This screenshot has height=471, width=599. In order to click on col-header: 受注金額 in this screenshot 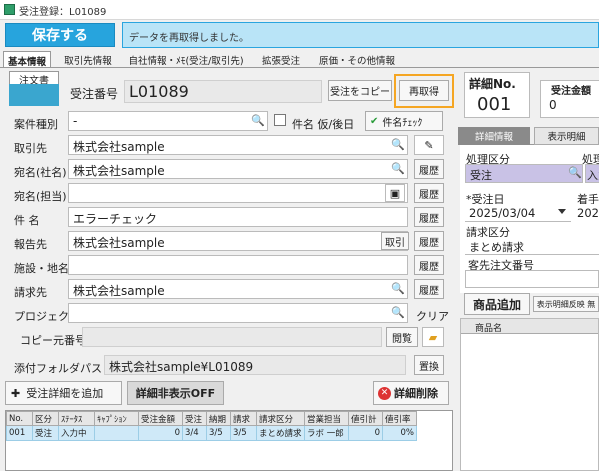, I will do `click(160, 418)`.